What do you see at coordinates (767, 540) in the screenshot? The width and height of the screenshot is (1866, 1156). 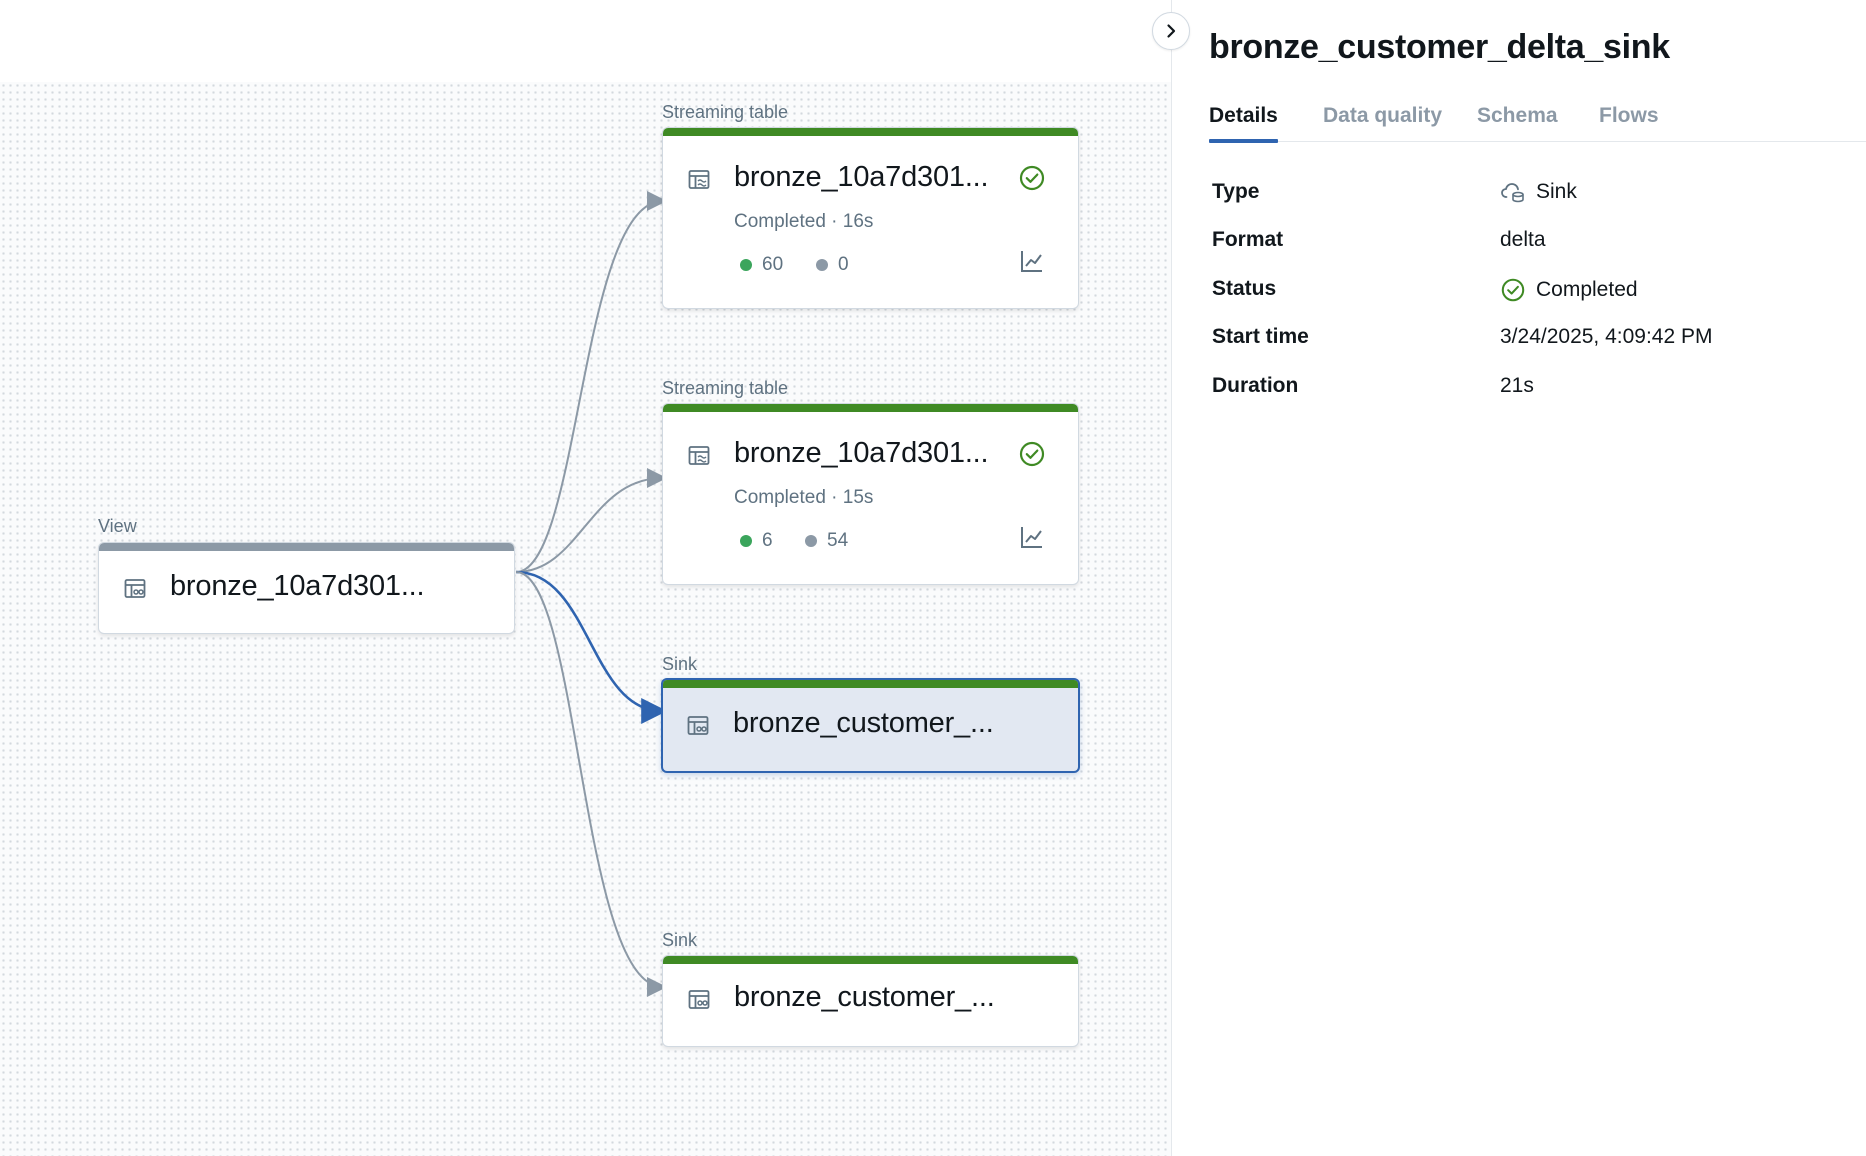 I see `metric-value: 6` at bounding box center [767, 540].